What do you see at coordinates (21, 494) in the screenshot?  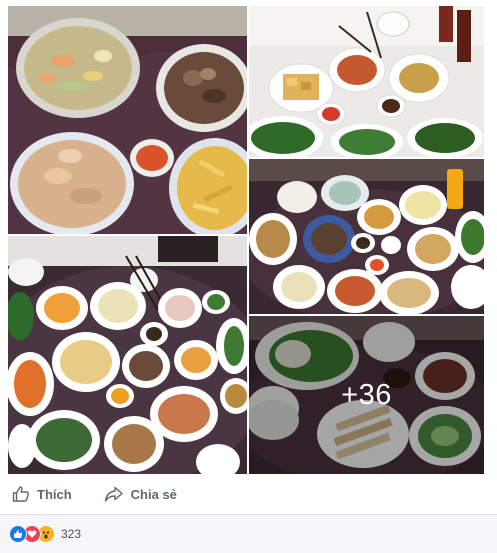 I see `thumbs-up-icon` at bounding box center [21, 494].